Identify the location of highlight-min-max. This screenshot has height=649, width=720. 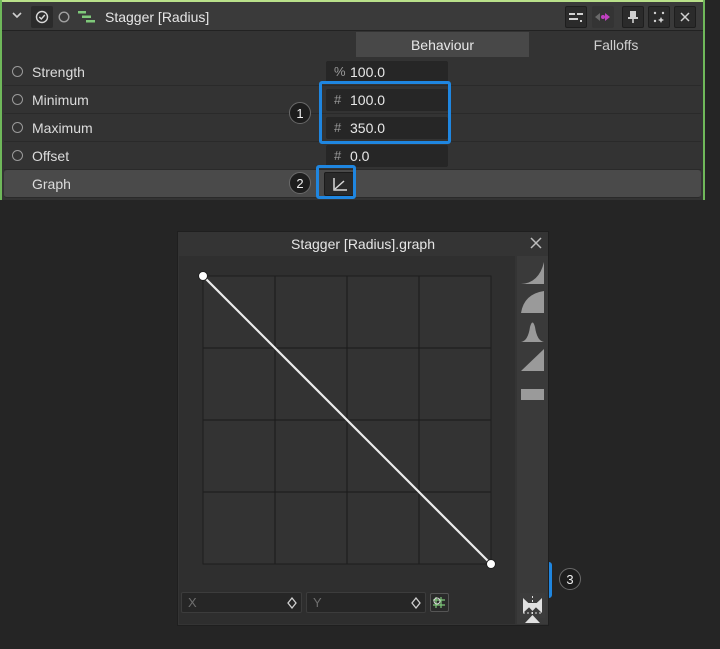
(385, 112).